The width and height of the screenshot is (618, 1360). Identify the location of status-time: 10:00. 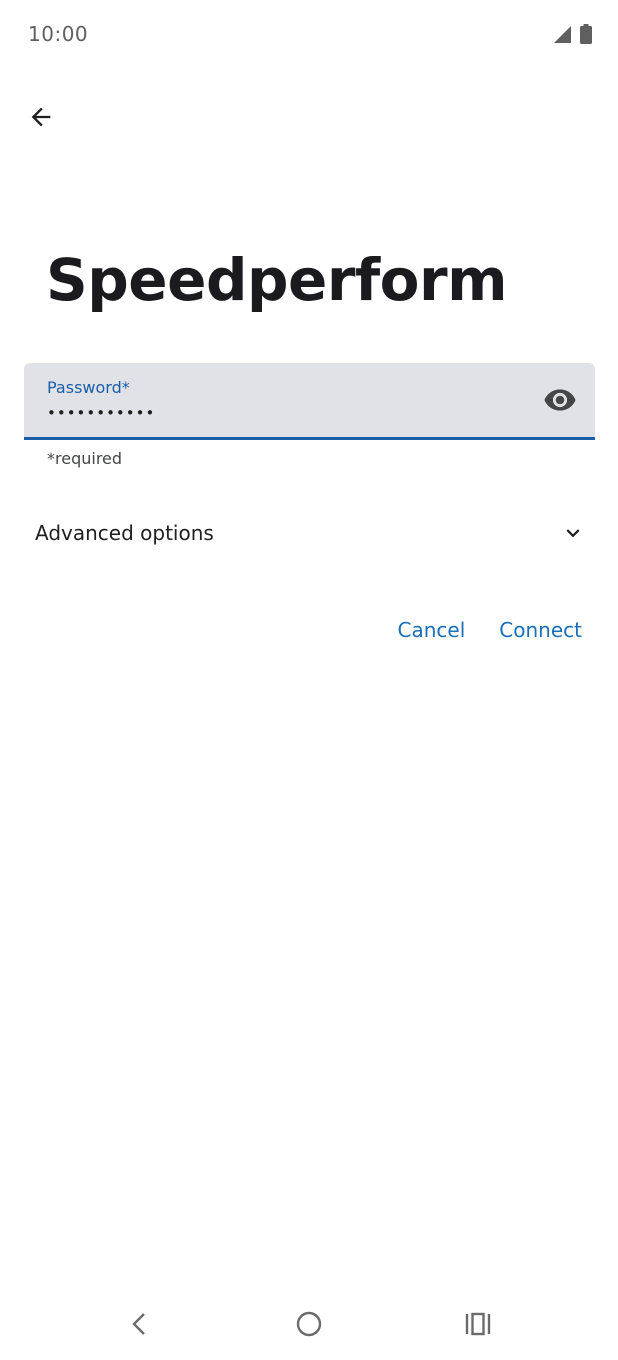
(58, 34).